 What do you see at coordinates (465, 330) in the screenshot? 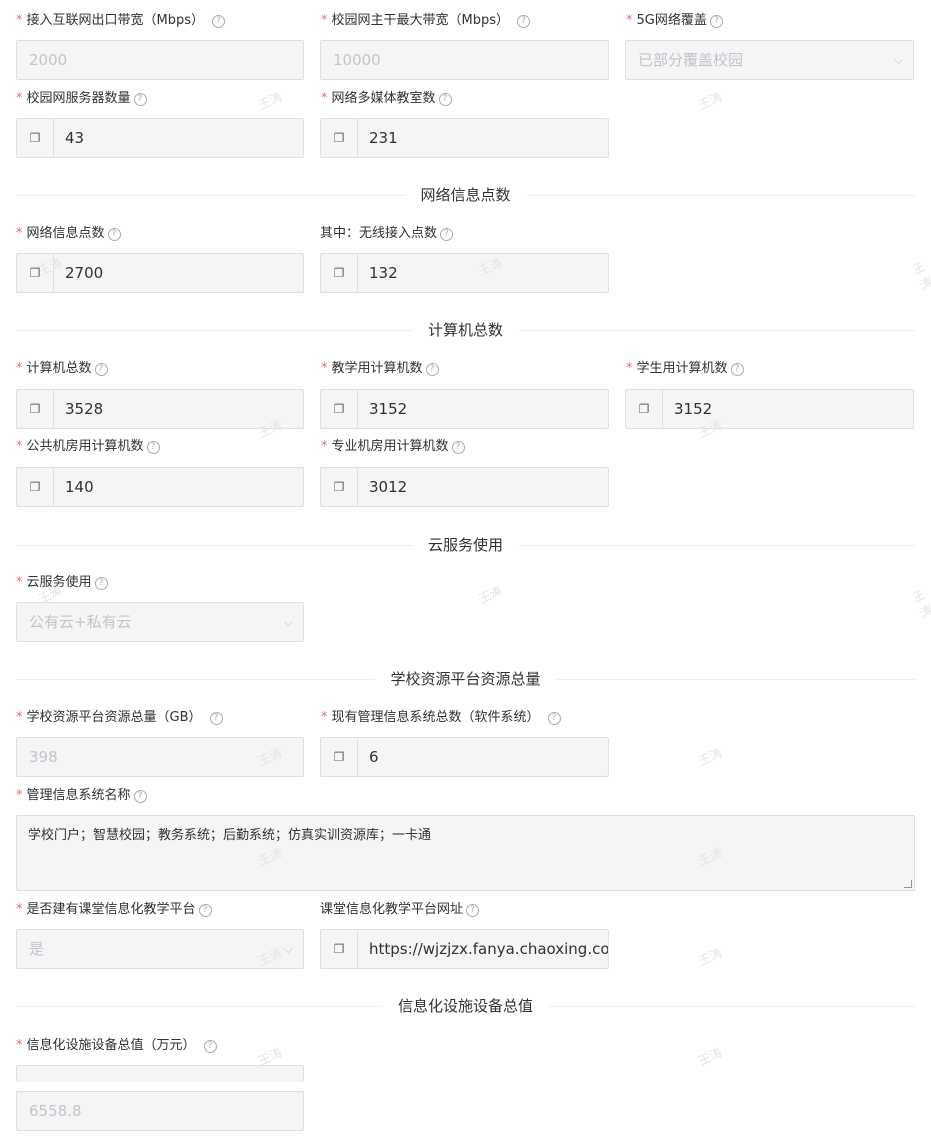
I see `section-title-computers: 计算机总数` at bounding box center [465, 330].